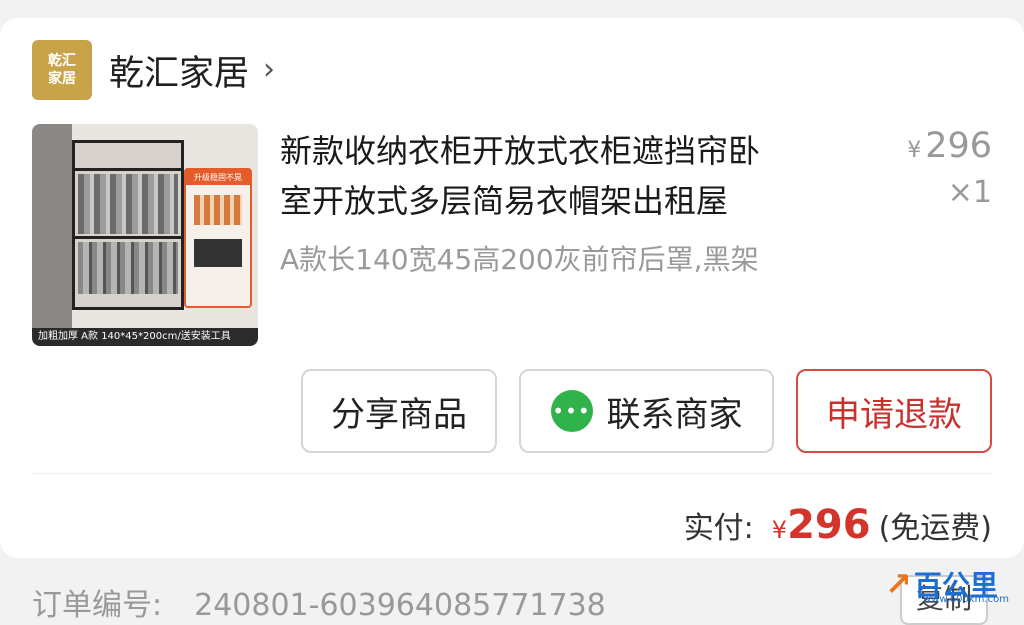 The width and height of the screenshot is (1024, 625). What do you see at coordinates (914, 150) in the screenshot?
I see `price-currency: ¥` at bounding box center [914, 150].